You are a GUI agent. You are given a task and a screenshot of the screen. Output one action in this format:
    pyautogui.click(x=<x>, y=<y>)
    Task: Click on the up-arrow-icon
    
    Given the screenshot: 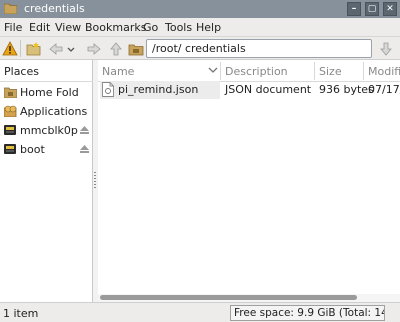 What is the action you would take?
    pyautogui.click(x=116, y=49)
    